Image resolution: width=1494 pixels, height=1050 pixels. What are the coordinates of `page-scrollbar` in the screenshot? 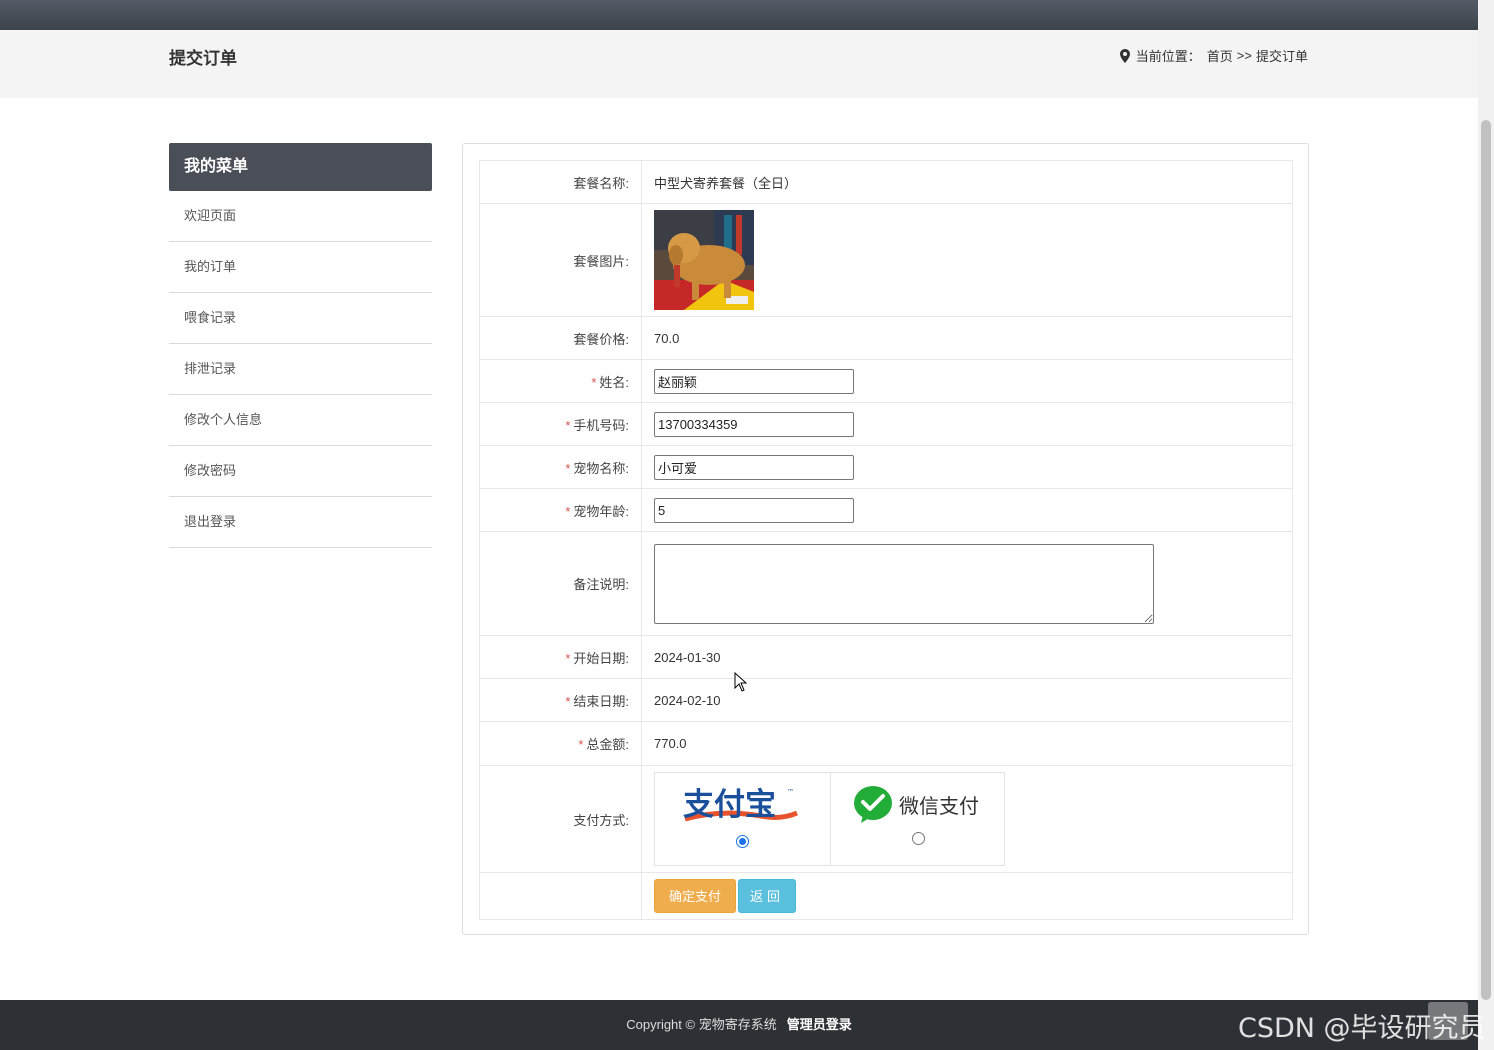 It's located at (1486, 525).